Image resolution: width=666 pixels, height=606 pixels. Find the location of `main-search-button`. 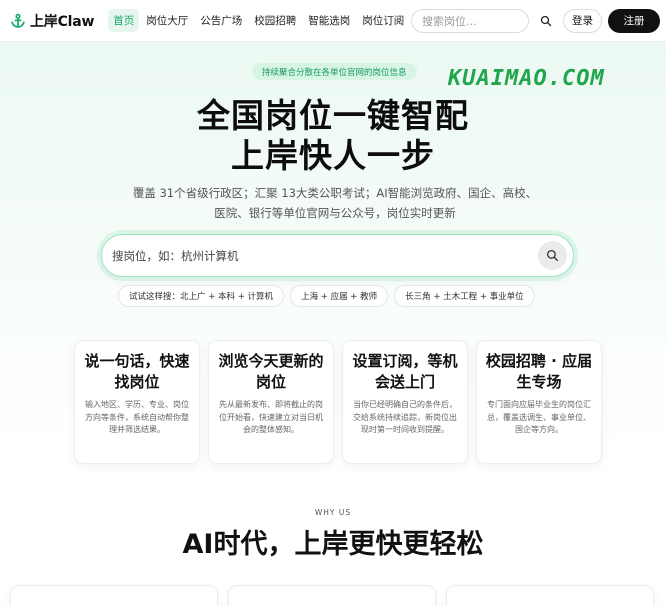

main-search-button is located at coordinates (552, 255).